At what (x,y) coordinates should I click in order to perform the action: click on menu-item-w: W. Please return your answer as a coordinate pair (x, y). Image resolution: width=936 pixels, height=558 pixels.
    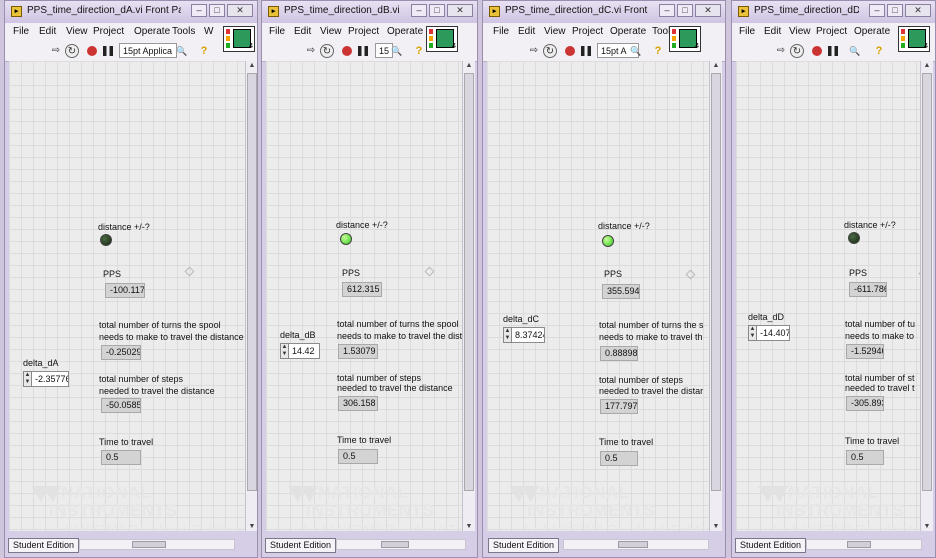
    Looking at the image, I should click on (208, 31).